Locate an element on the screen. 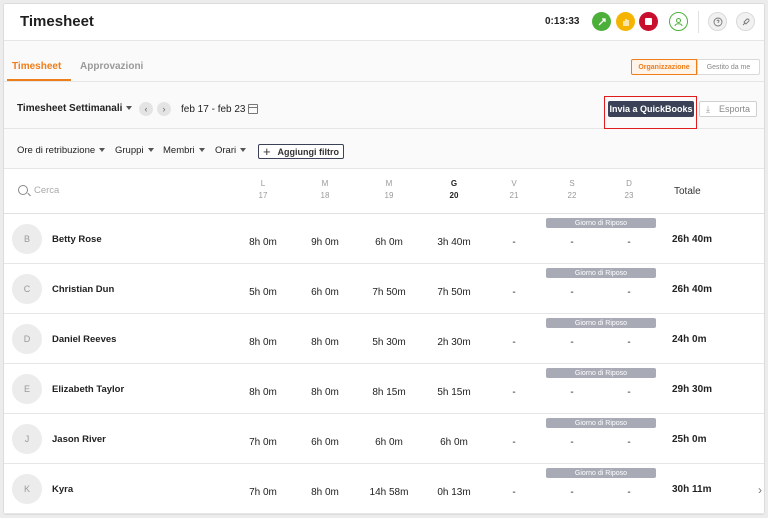  scope-managed-by-me-button: Gestito da me is located at coordinates (728, 67).